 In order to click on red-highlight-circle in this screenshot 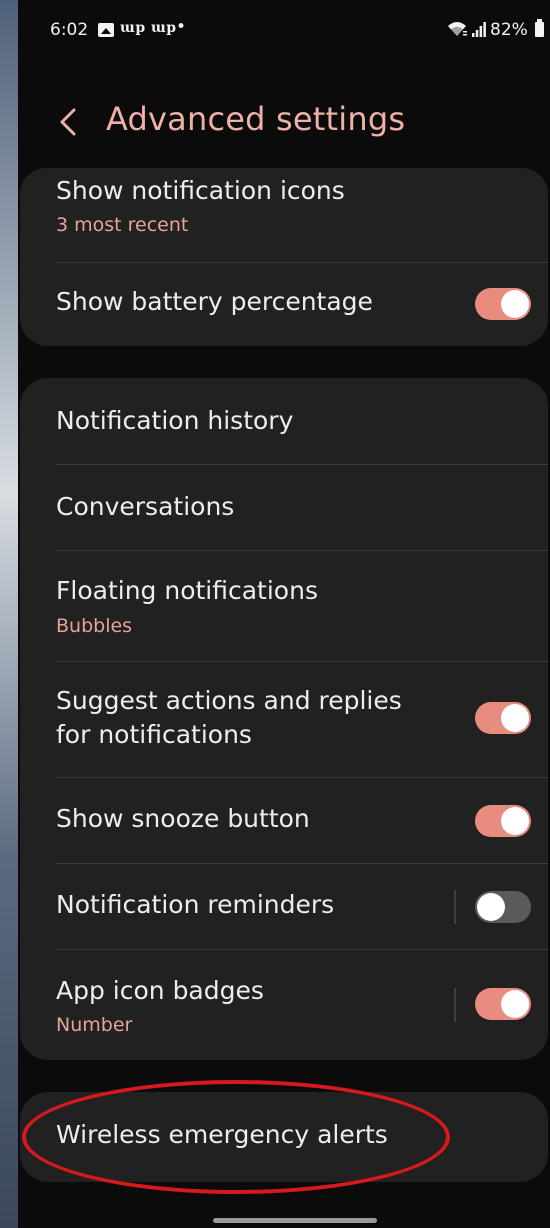, I will do `click(236, 1137)`.